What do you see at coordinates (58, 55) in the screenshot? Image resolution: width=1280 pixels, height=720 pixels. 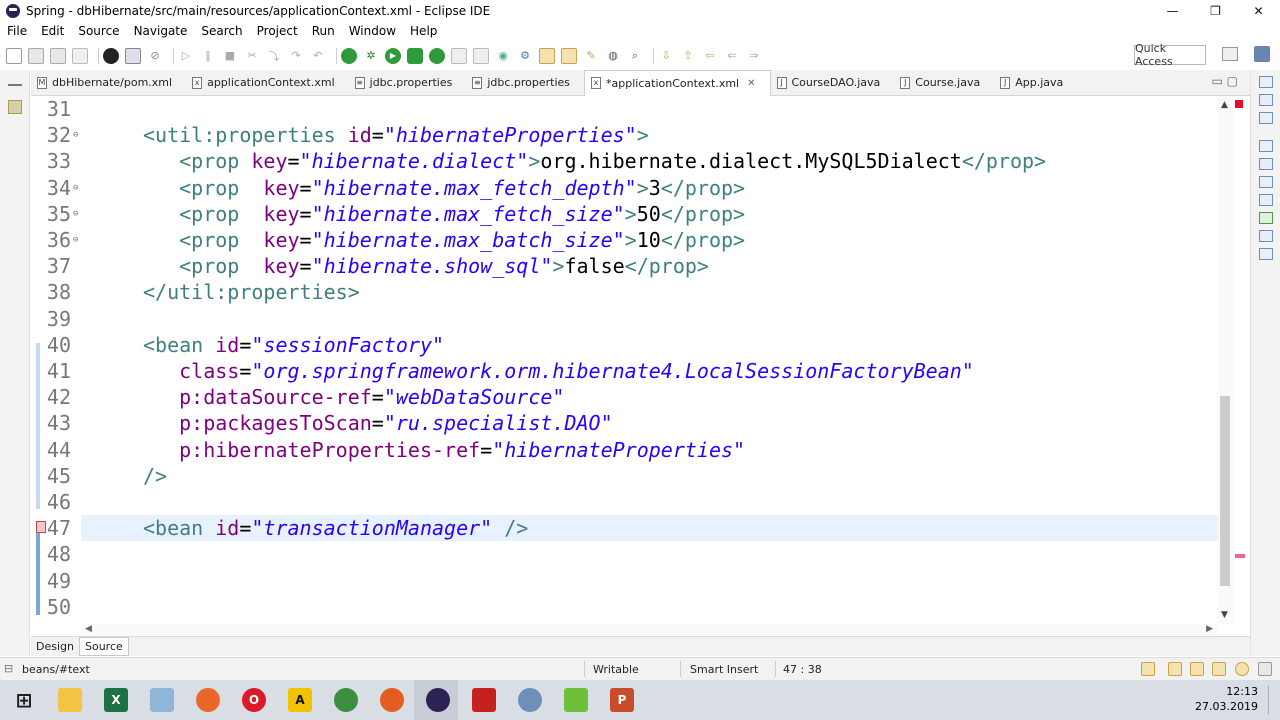 I see `save-all-icon` at bounding box center [58, 55].